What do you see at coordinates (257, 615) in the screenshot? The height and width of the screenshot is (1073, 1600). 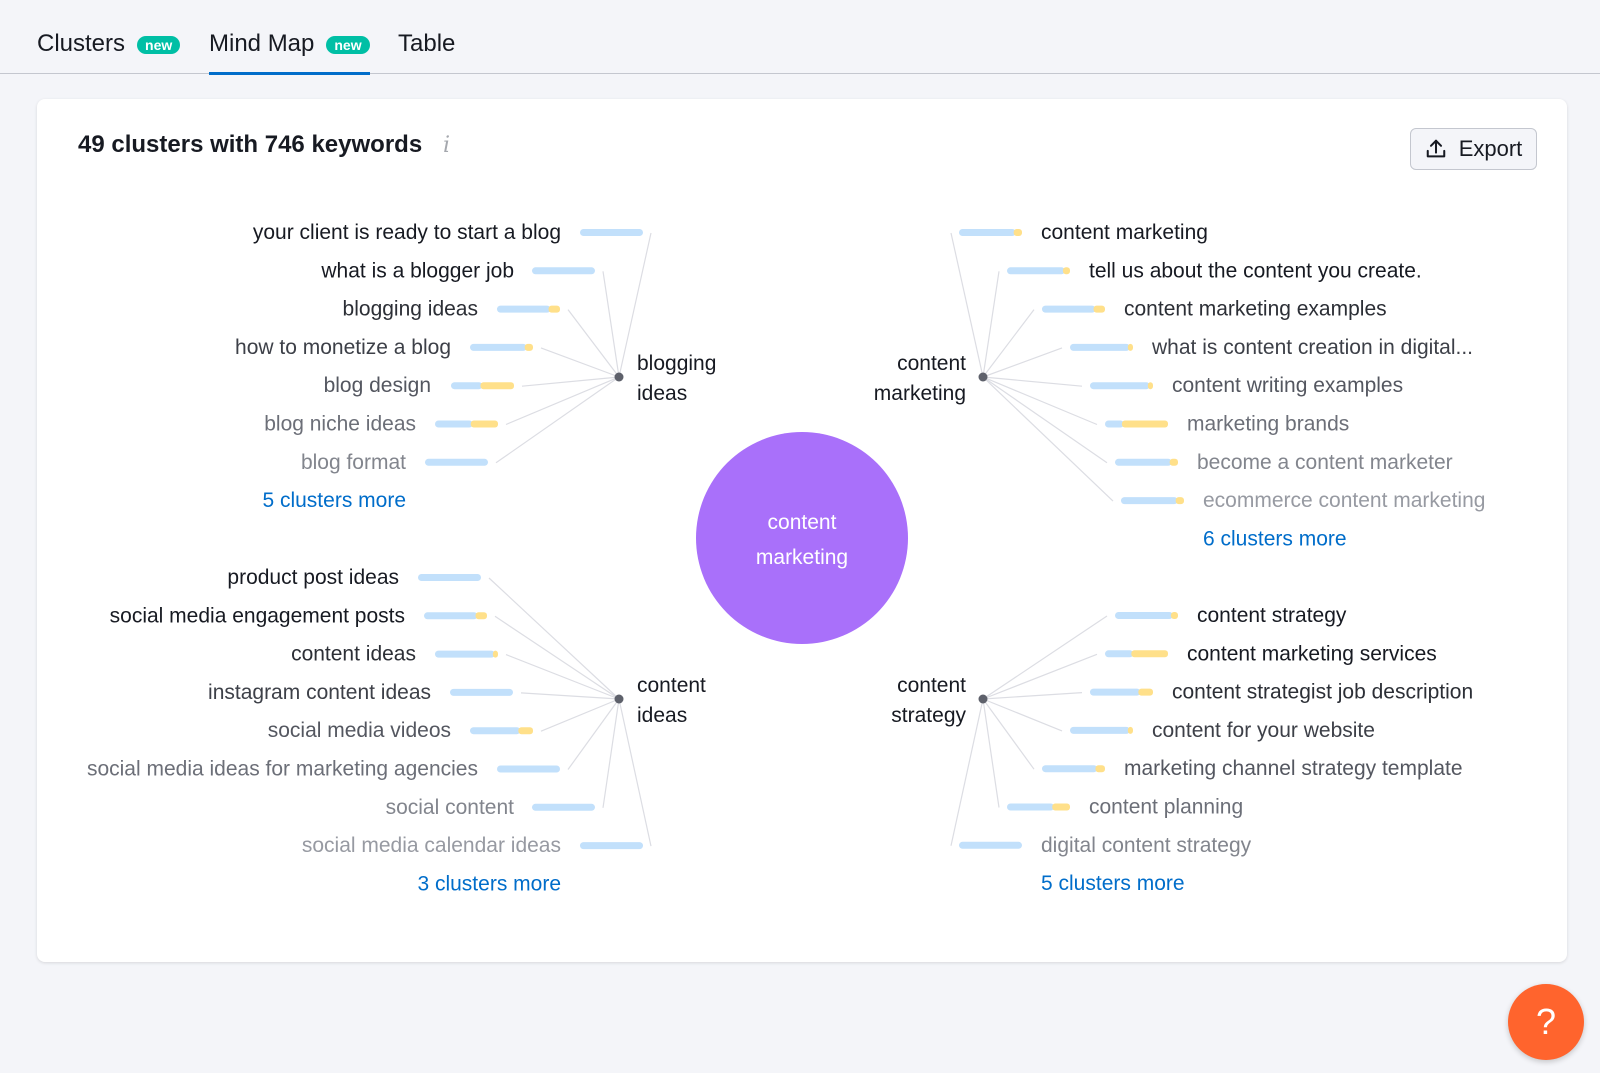 I see `keyword-label: social media engagement posts` at bounding box center [257, 615].